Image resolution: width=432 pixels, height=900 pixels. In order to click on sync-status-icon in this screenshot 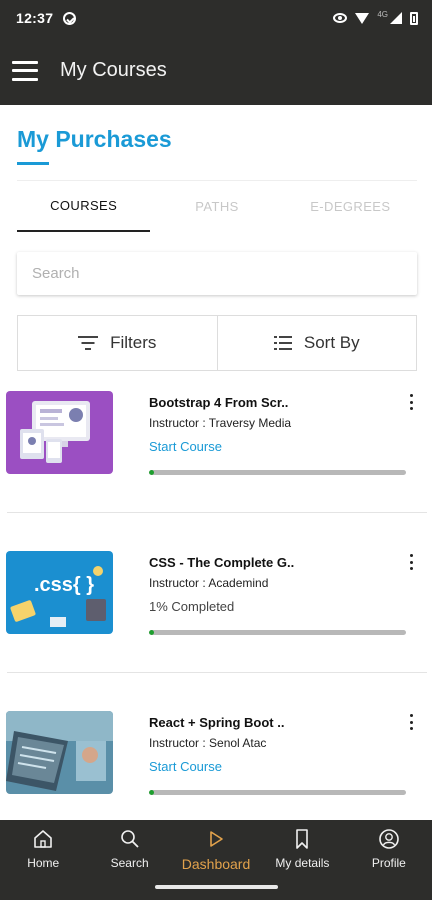, I will do `click(70, 18)`.